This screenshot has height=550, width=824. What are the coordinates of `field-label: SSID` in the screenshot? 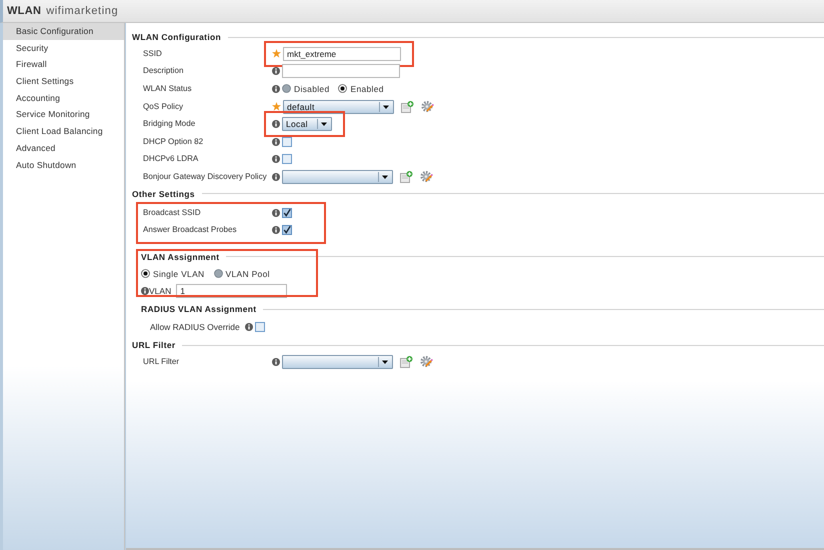 It's located at (153, 54).